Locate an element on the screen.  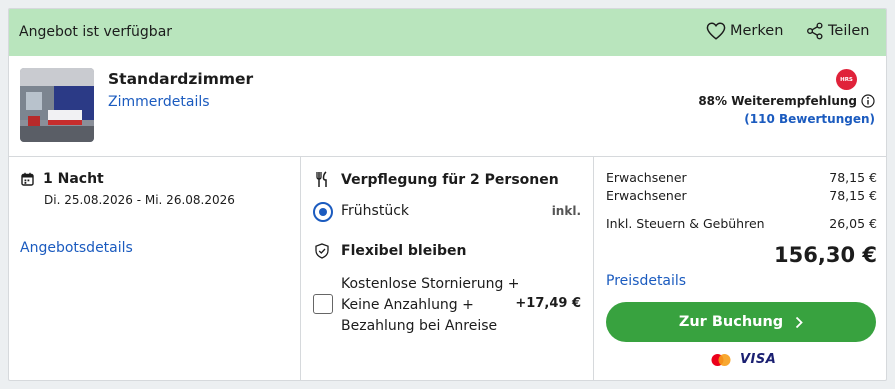
price-row: Inkl. Steuern & Gebühren 26,05 € is located at coordinates (741, 223).